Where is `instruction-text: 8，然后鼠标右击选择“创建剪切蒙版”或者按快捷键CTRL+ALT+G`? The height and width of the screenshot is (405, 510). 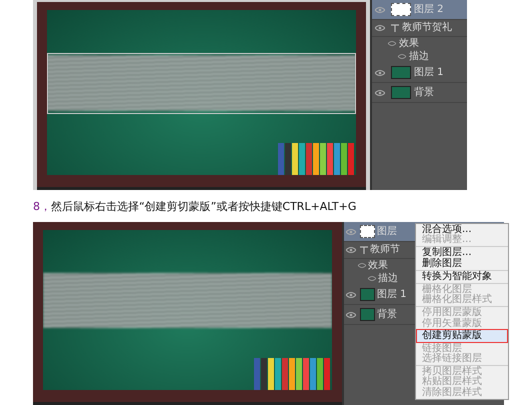
instruction-text: 8，然后鼠标右击选择“创建剪切蒙版”或者按快捷键CTRL+ALT+G is located at coordinates (195, 206).